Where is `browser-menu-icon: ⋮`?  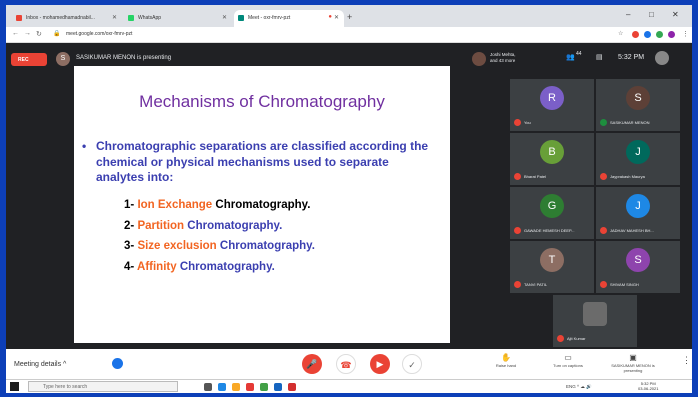
browser-menu-icon: ⋮ is located at coordinates (685, 34).